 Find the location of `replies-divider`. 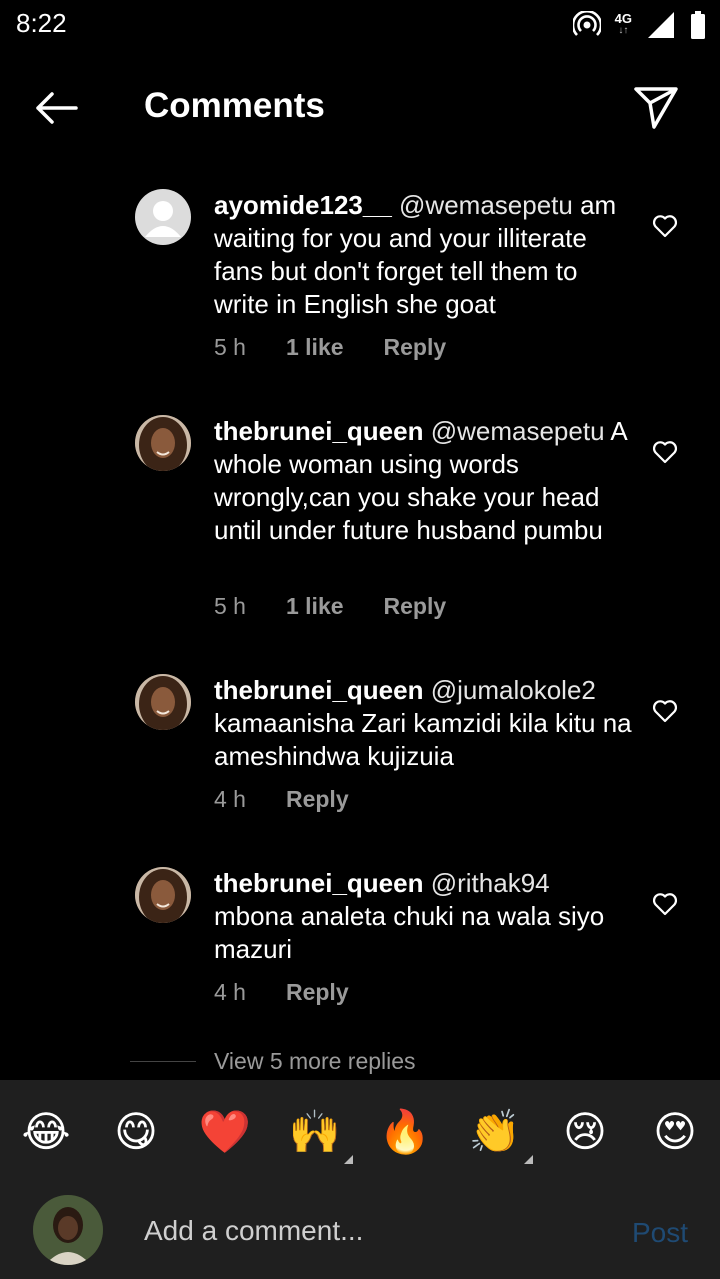

replies-divider is located at coordinates (163, 1061).